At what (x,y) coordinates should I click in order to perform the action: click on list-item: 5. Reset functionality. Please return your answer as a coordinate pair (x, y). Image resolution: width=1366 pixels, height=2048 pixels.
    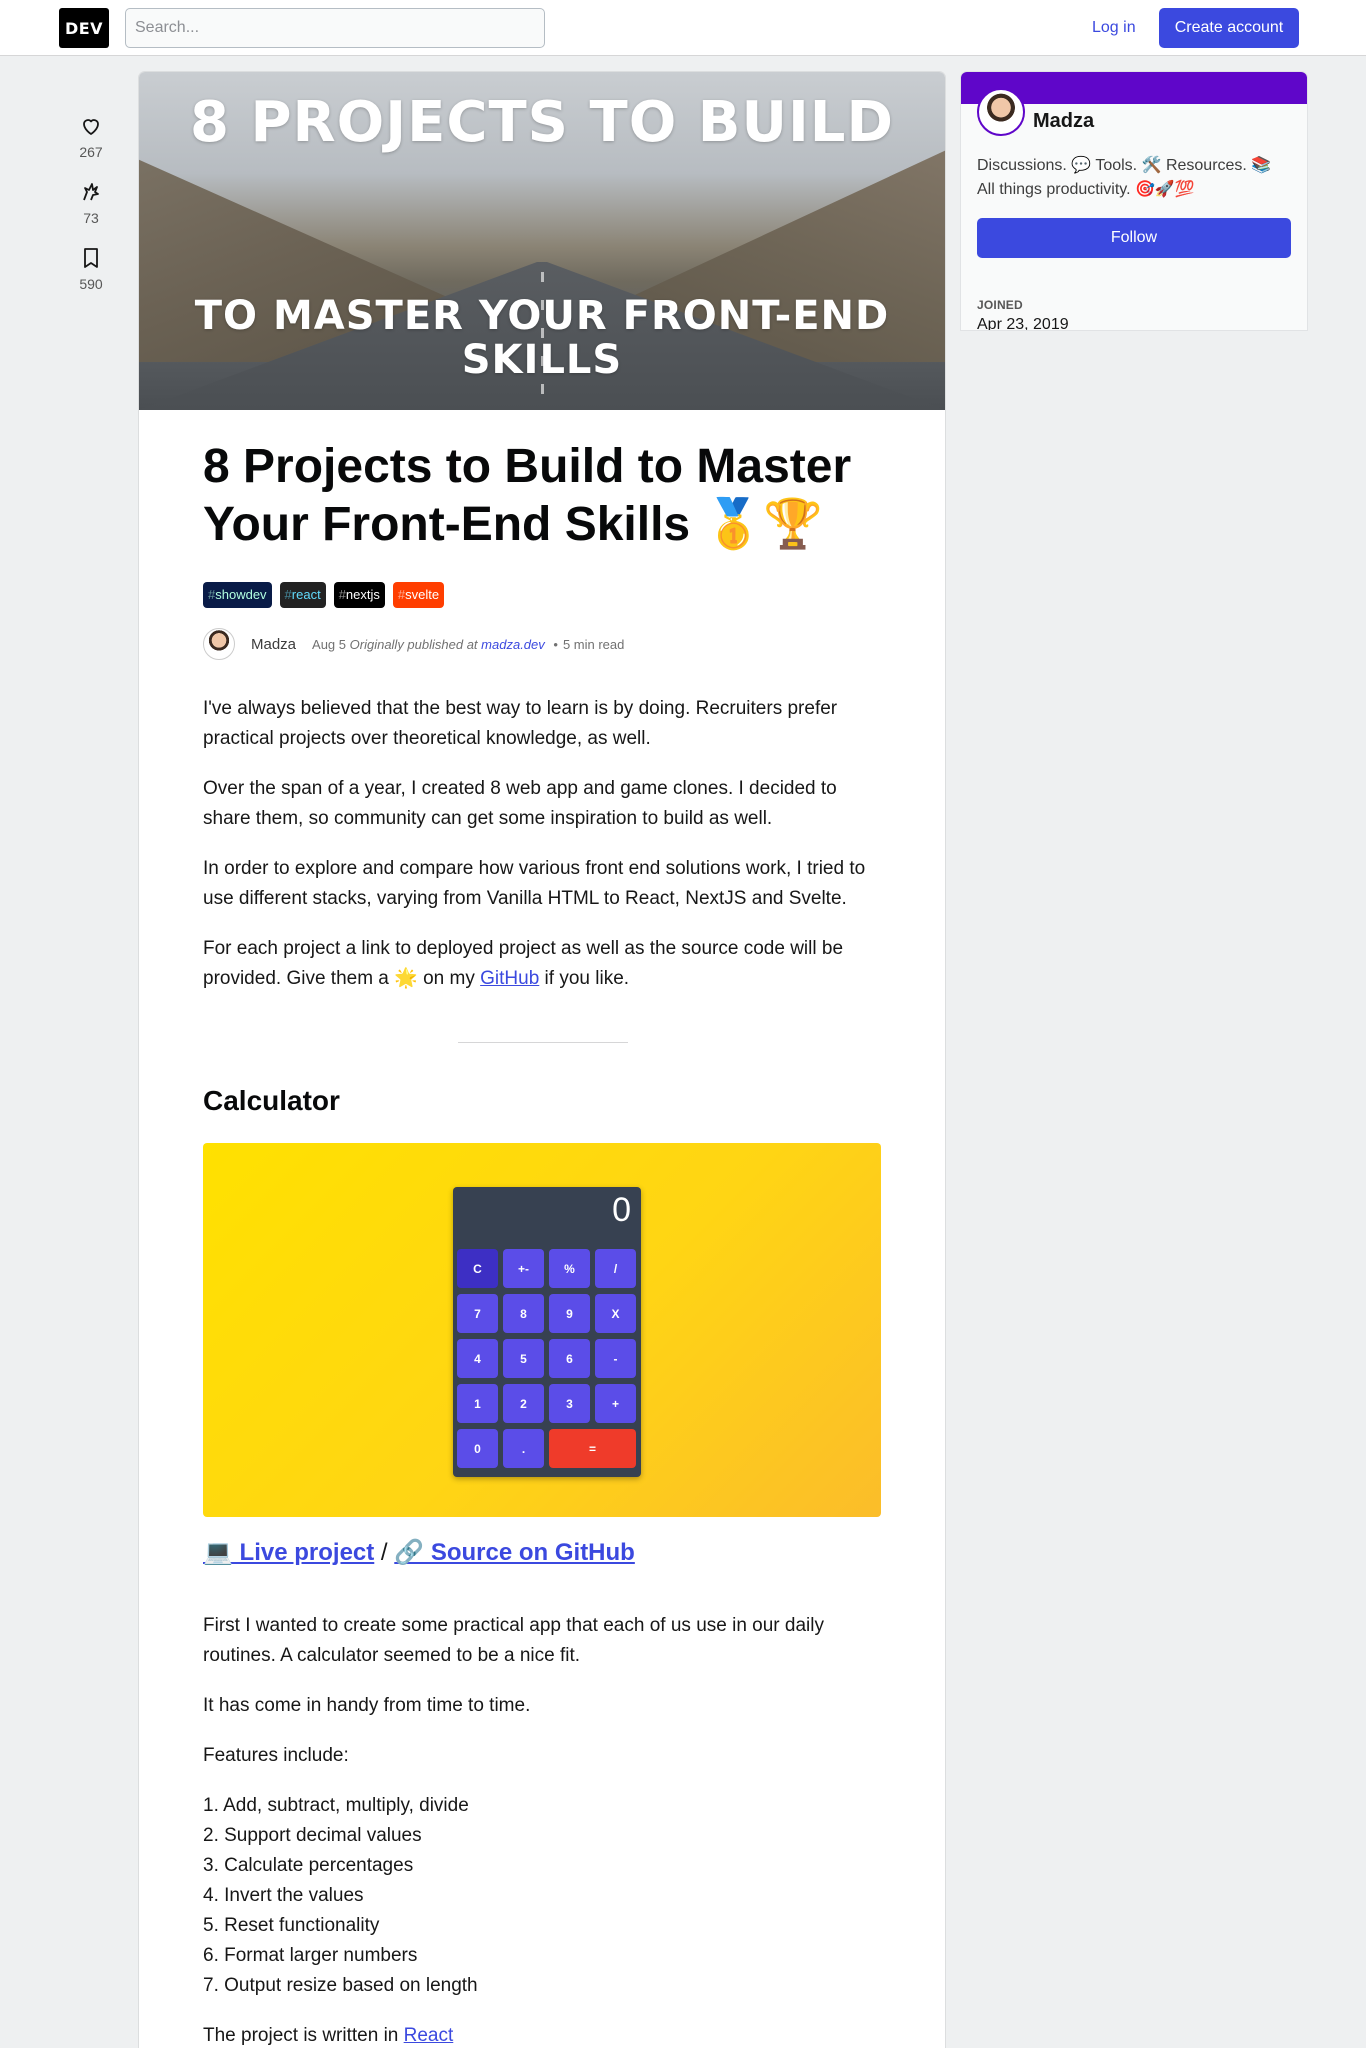
    Looking at the image, I should click on (291, 1925).